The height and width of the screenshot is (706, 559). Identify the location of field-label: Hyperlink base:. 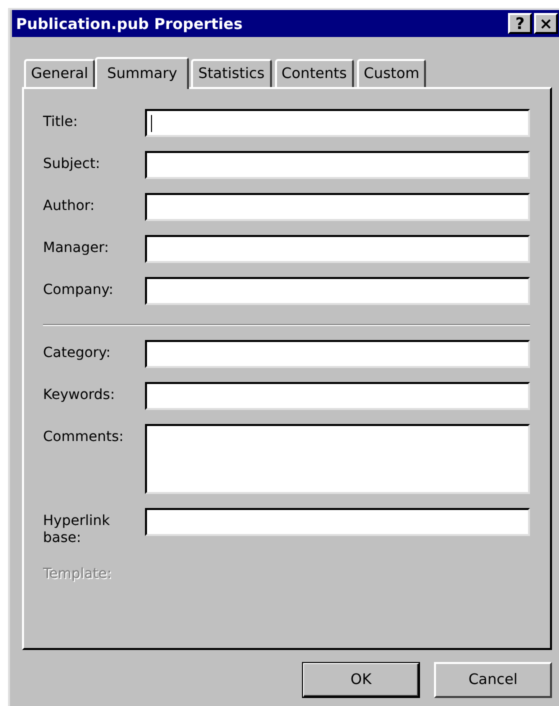
(77, 529).